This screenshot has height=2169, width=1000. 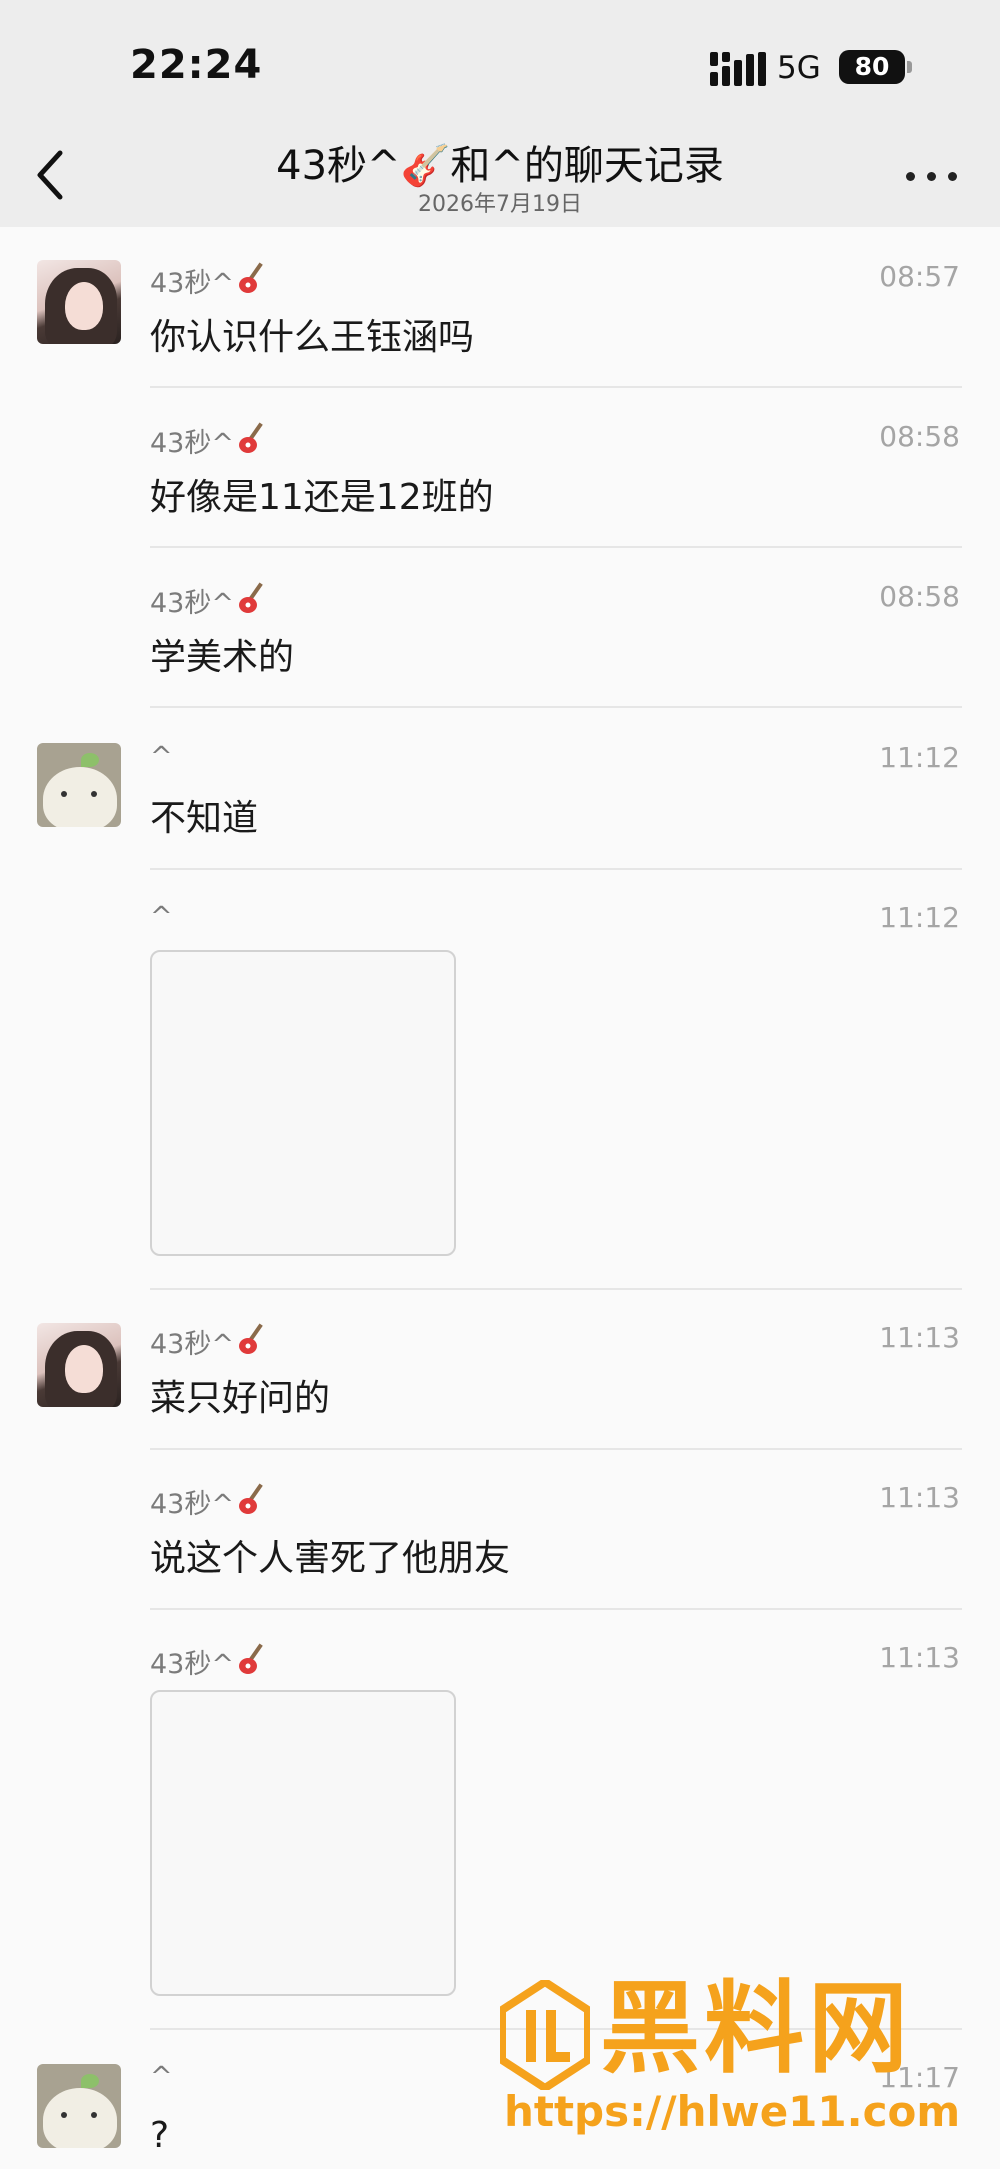 I want to click on back-button, so click(x=53, y=175).